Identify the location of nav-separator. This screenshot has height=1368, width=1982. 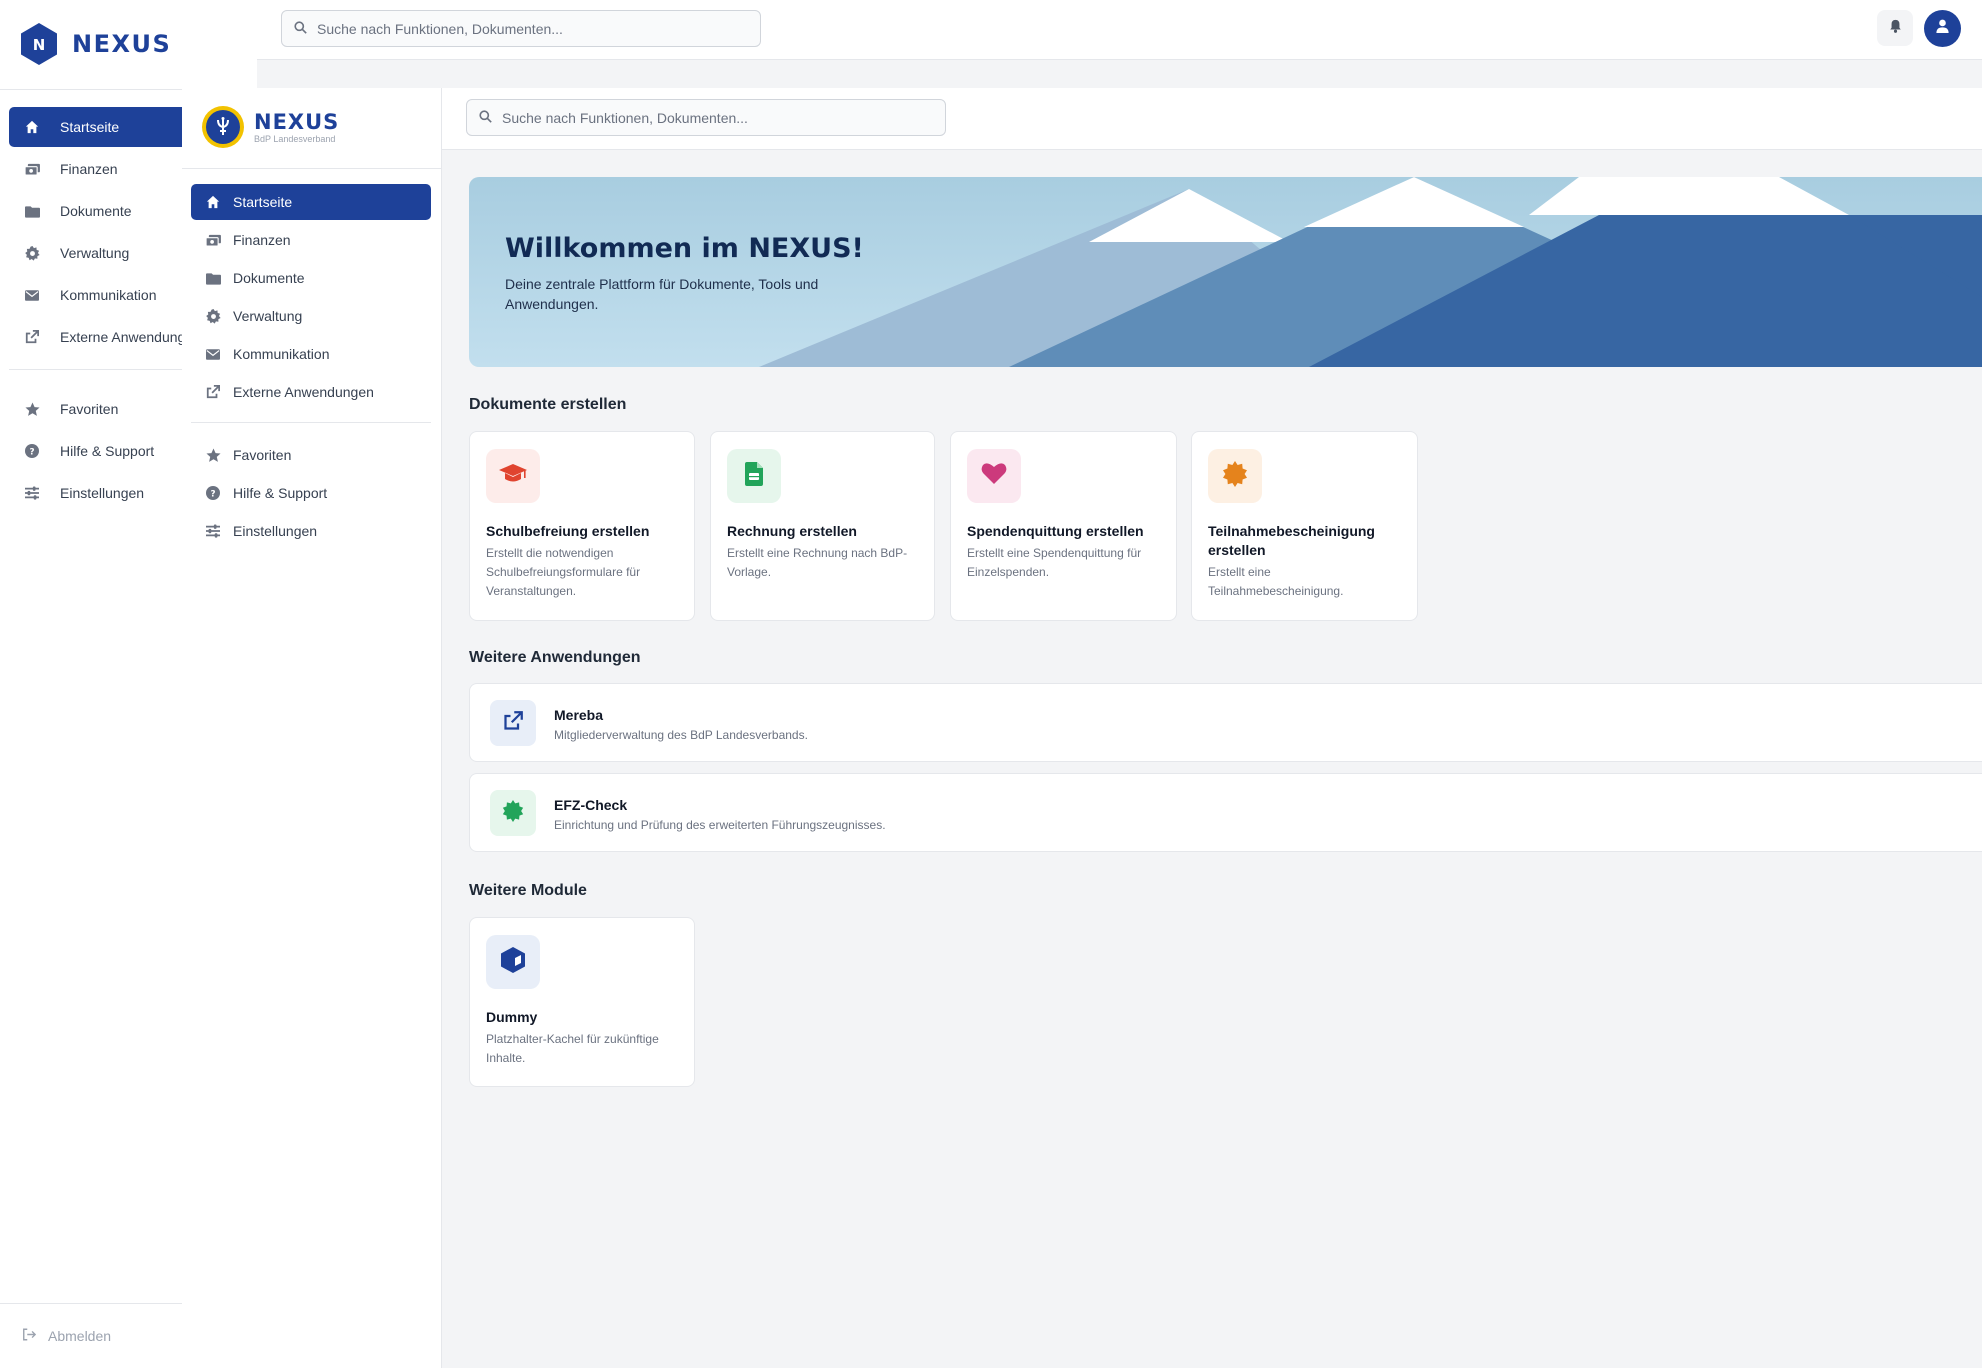
(95, 369).